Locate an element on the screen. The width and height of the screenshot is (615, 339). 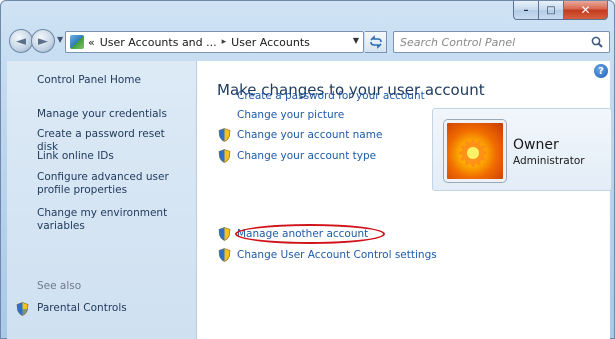
avatar is located at coordinates (475, 151).